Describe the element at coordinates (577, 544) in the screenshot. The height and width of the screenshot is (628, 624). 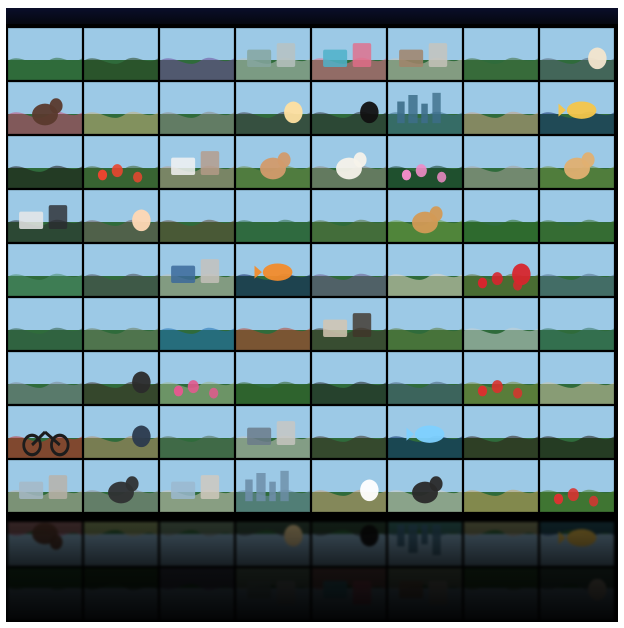
I see `reflection-tile-tropical-fish` at that location.